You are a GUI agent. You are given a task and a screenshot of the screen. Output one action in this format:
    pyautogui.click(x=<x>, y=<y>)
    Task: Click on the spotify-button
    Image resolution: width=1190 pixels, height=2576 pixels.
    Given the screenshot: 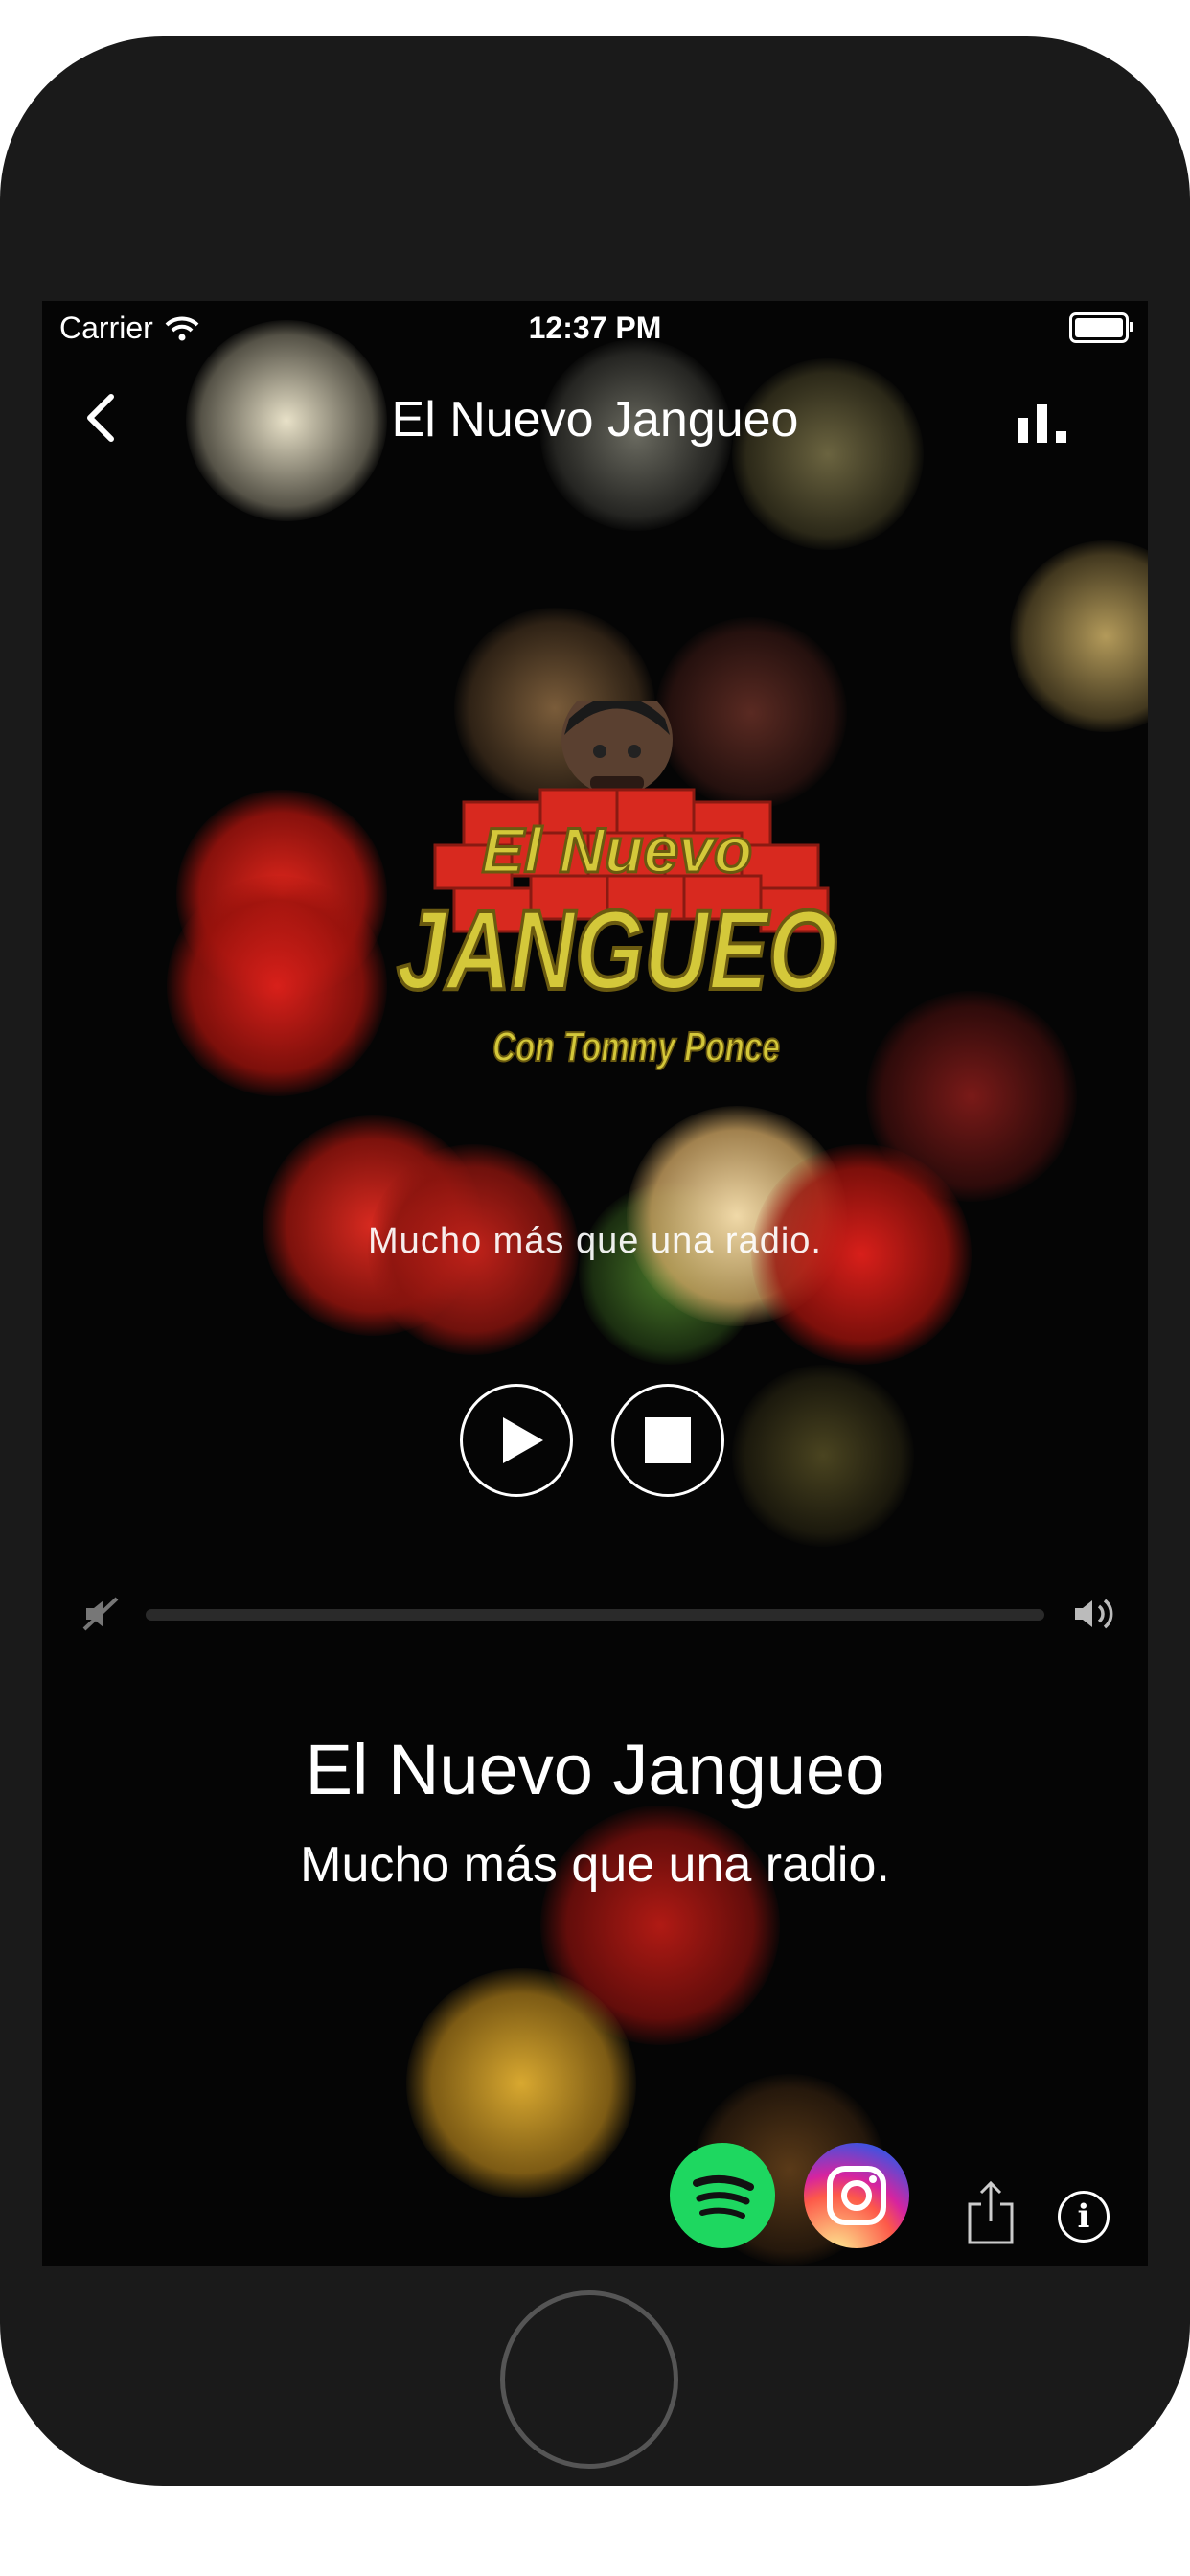 What is the action you would take?
    pyautogui.click(x=723, y=2195)
    